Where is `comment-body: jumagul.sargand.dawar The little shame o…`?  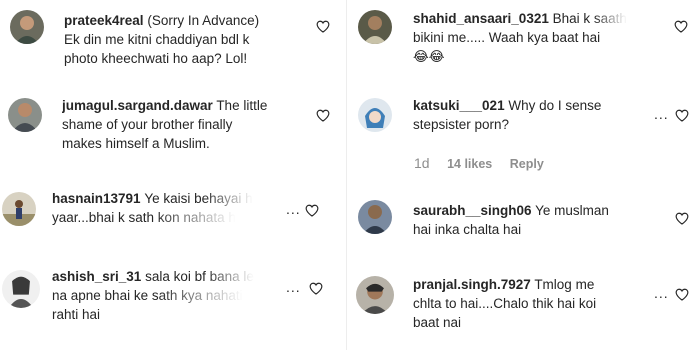
comment-body: jumagul.sargand.dawar The little shame o… is located at coordinates (182, 124).